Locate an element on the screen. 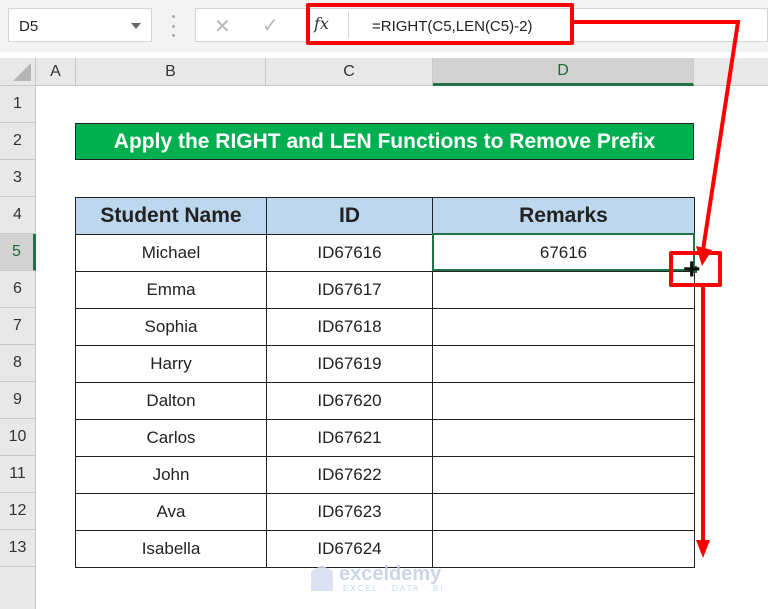  watermark-name: exceldemy is located at coordinates (390, 574).